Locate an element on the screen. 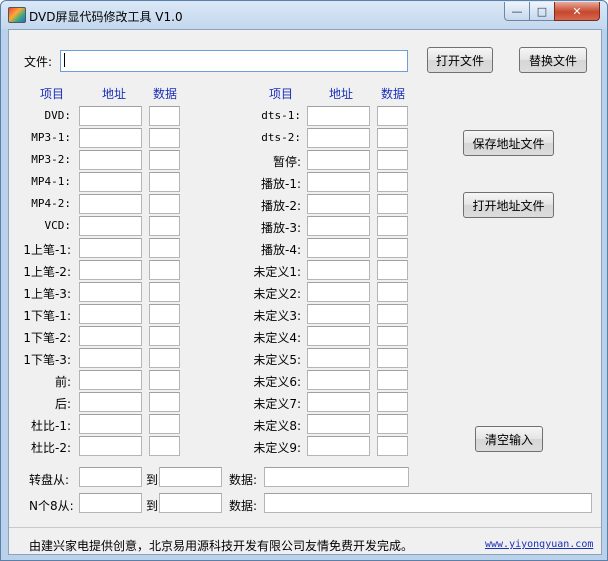 This screenshot has width=608, height=561. clear-input-button: 清空输入 is located at coordinates (509, 439).